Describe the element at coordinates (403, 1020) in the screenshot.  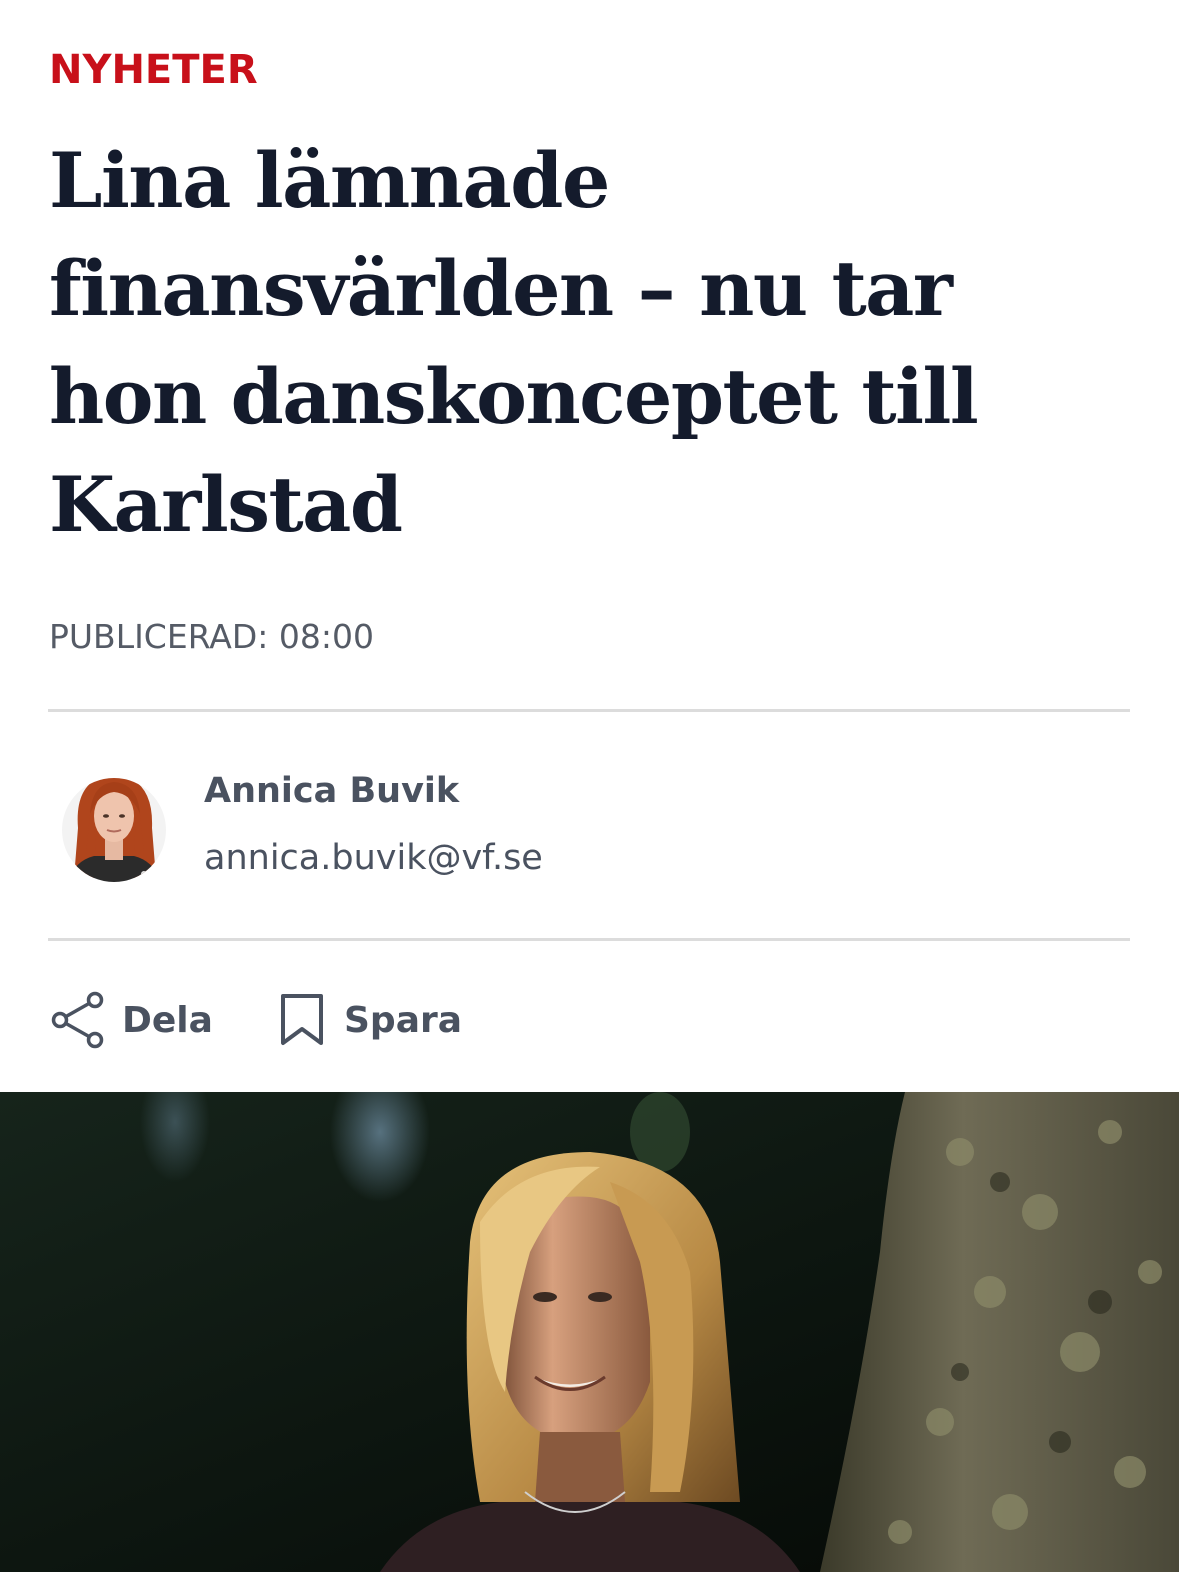
I see `save-label: Spara` at that location.